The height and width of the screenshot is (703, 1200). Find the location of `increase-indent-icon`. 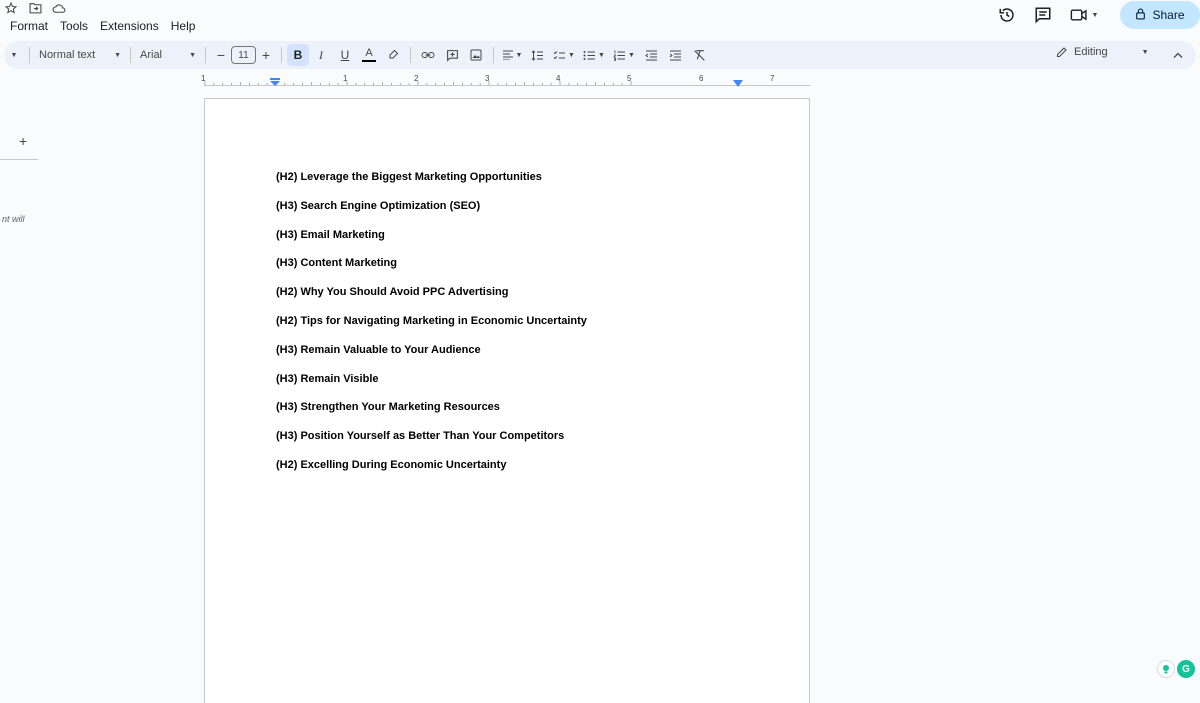

increase-indent-icon is located at coordinates (675, 55).